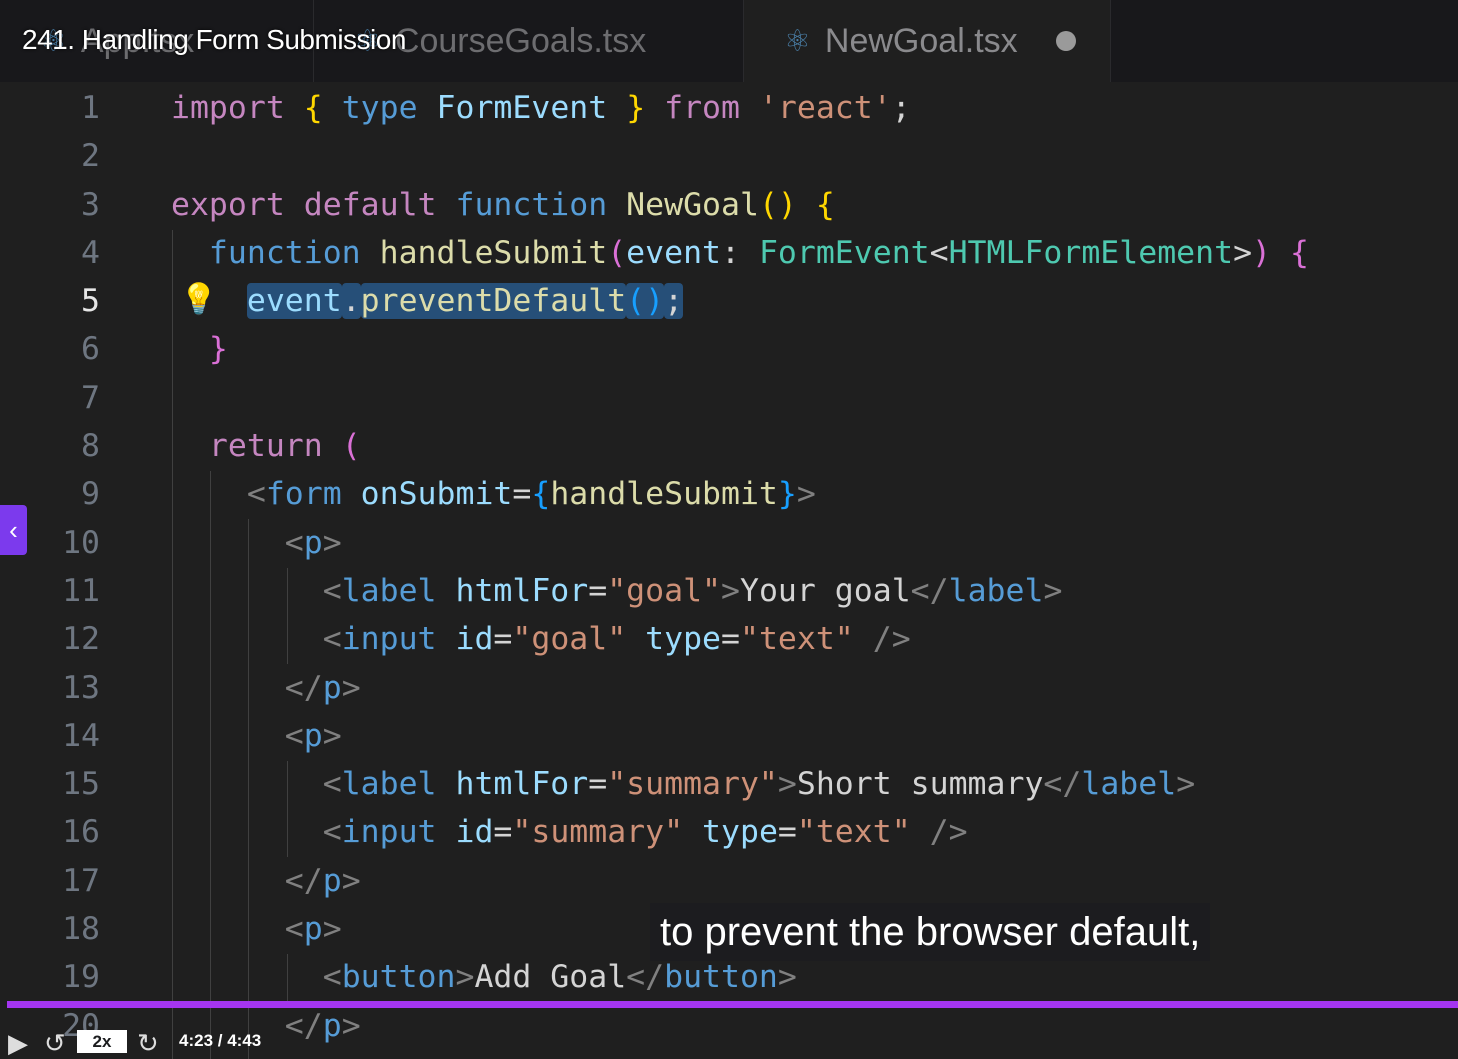 The height and width of the screenshot is (1059, 1458). I want to click on code-token: handleSubmit, so click(664, 494).